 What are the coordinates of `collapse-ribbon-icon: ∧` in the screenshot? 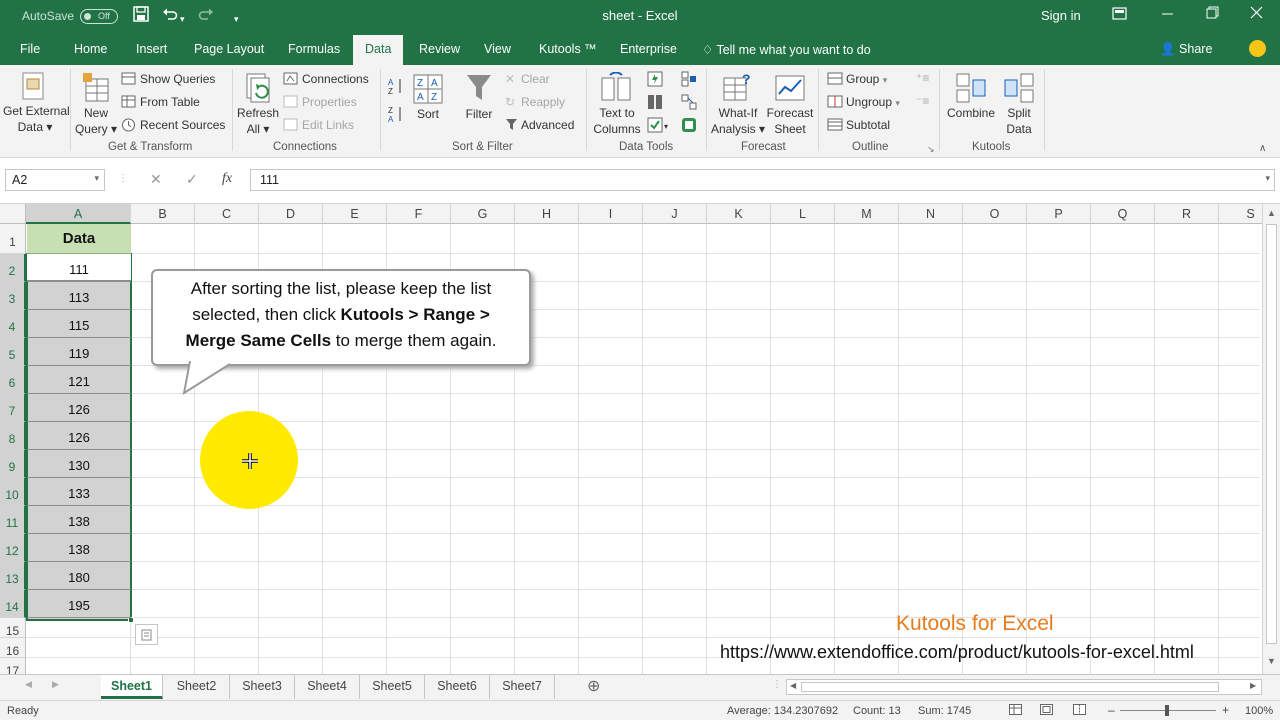 It's located at (1262, 148).